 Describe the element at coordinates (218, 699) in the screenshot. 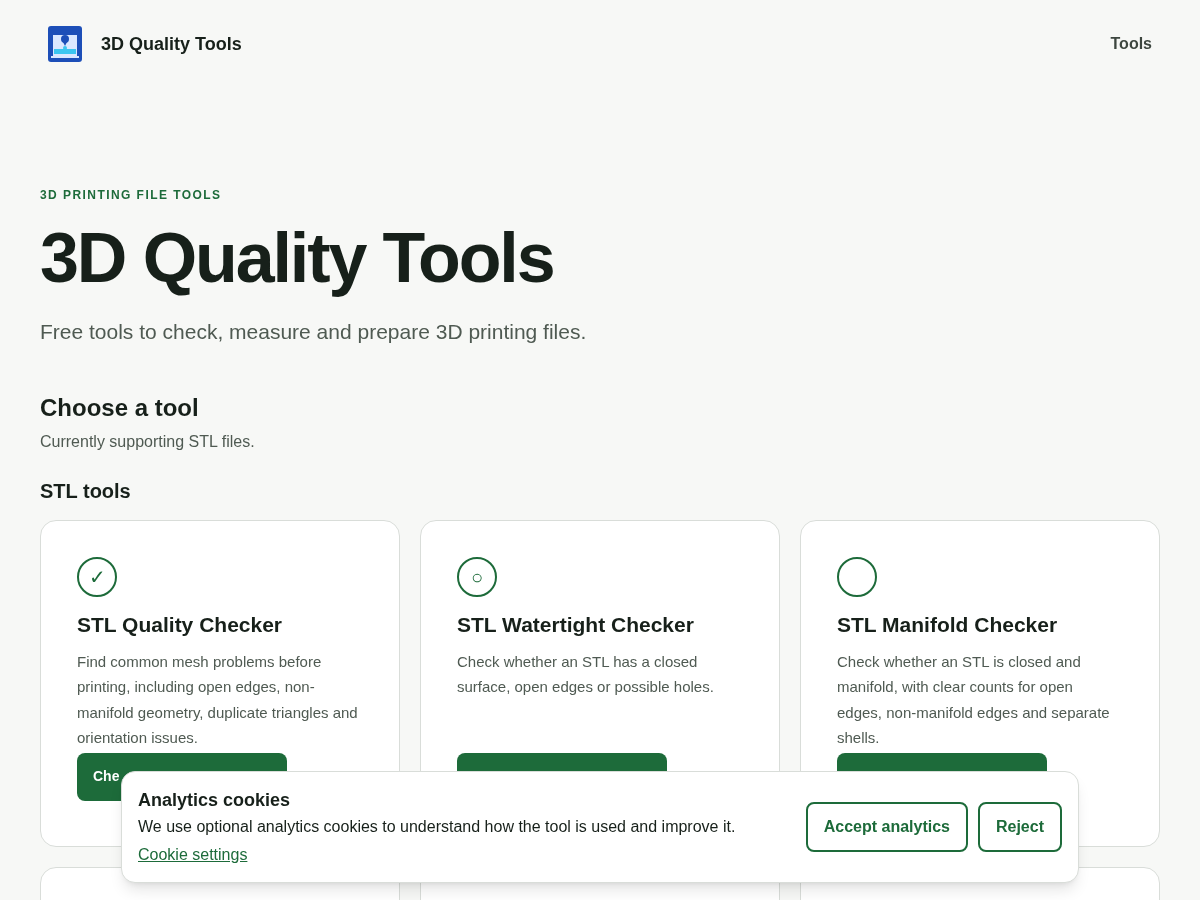

I see `card-description: Find common mesh problems before printing, including open edges, non-manifold geometry, duplicate triangles and orientation issues.` at that location.